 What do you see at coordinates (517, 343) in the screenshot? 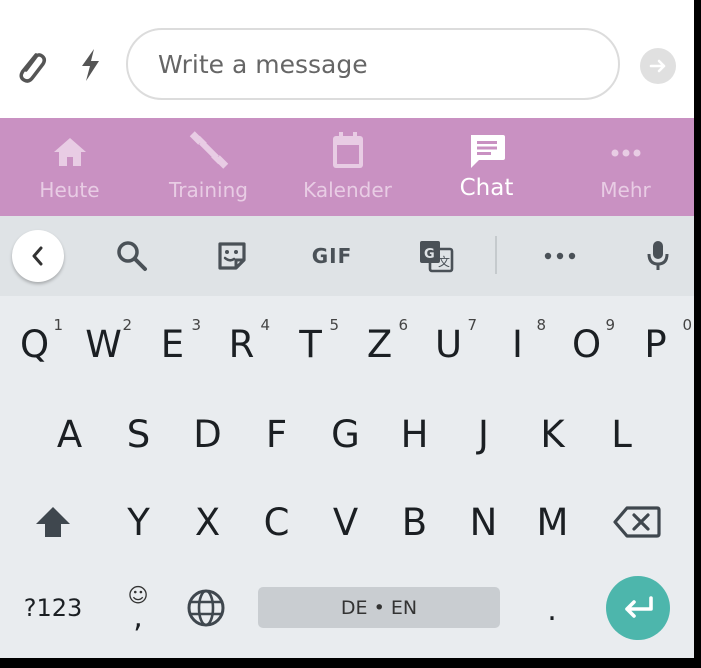
I see `key-i: I8` at bounding box center [517, 343].